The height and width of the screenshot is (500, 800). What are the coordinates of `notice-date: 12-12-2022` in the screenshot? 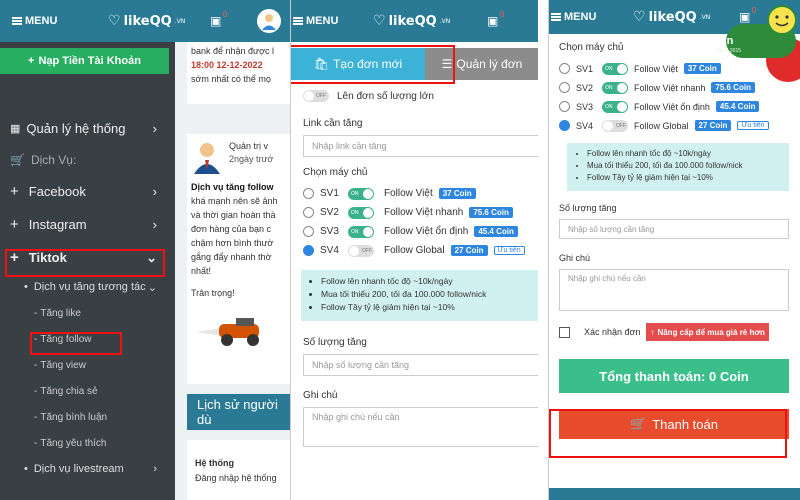 It's located at (239, 65).